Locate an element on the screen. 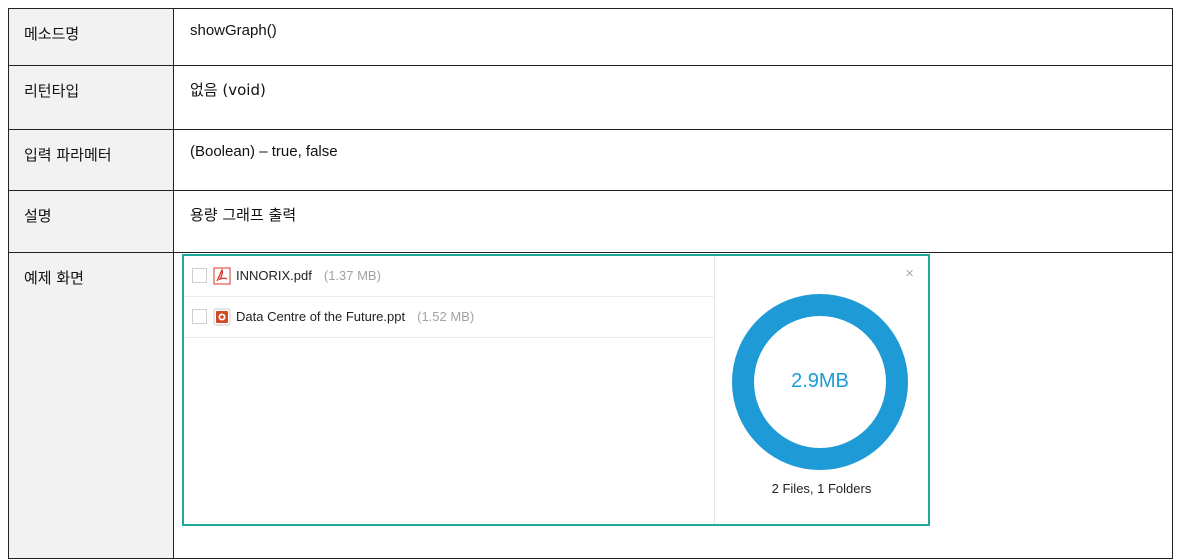  file-row: INNORIX.pdf (1.37 MB) is located at coordinates (449, 276).